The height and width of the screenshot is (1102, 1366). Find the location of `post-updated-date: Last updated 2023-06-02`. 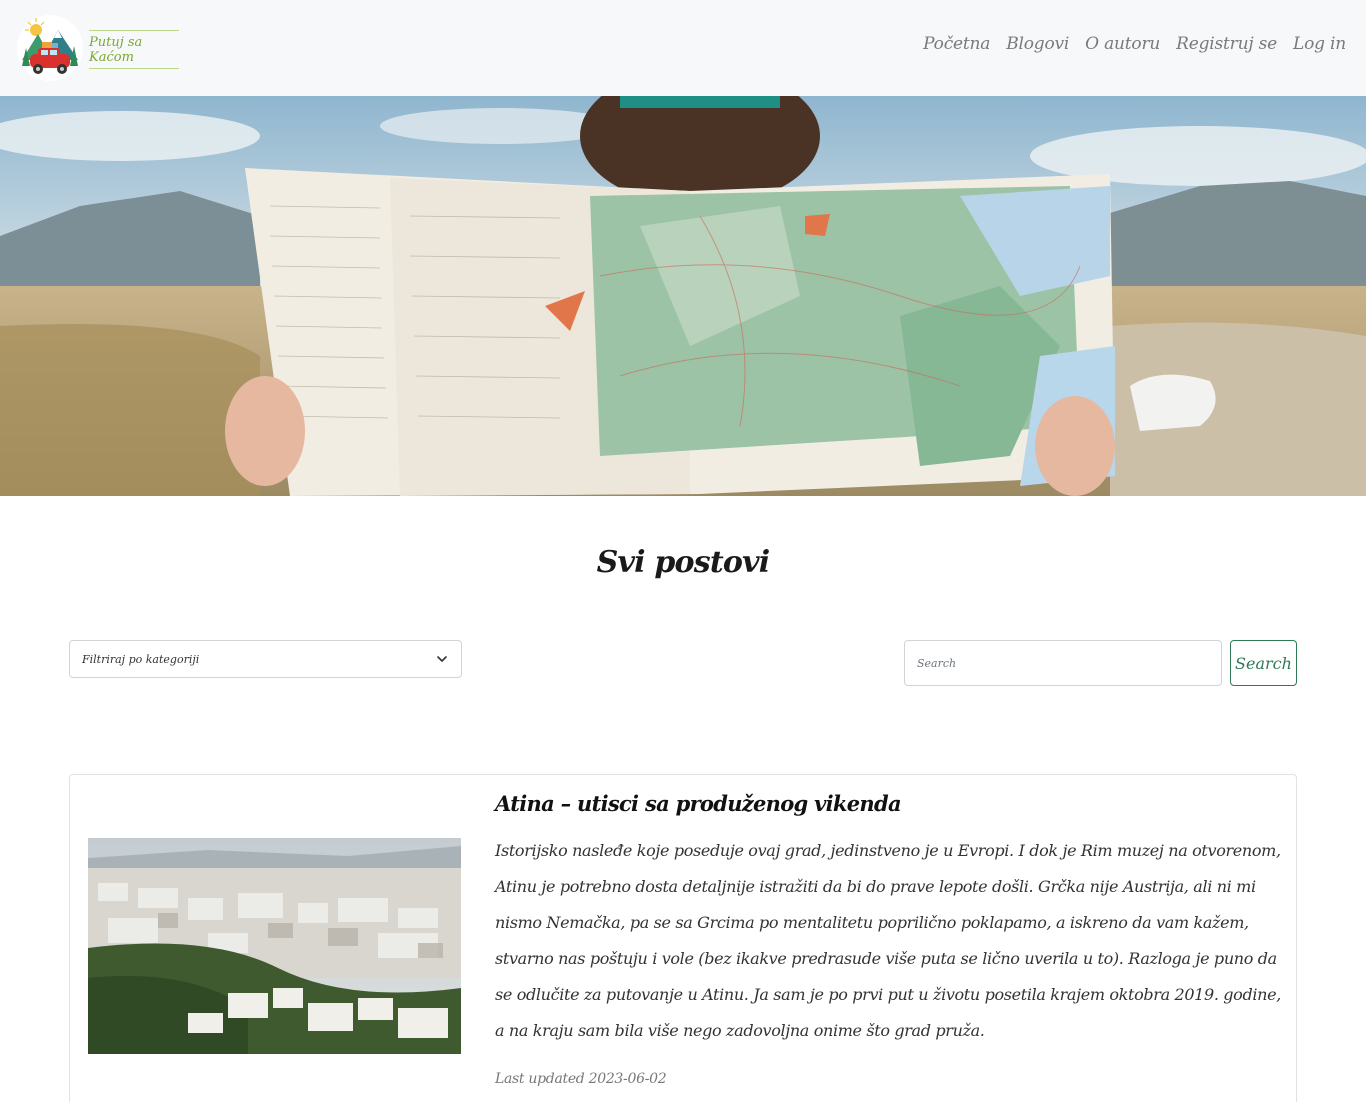

post-updated-date: Last updated 2023-06-02 is located at coordinates (581, 1079).